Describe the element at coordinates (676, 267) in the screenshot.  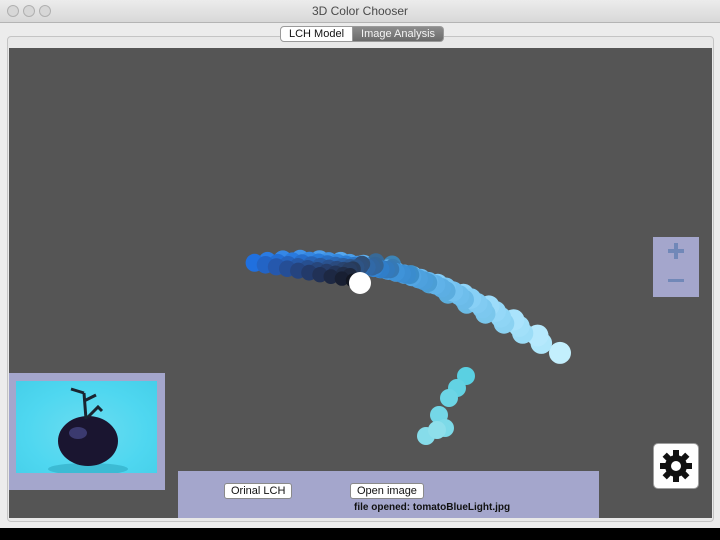
I see `zoom-controls` at that location.